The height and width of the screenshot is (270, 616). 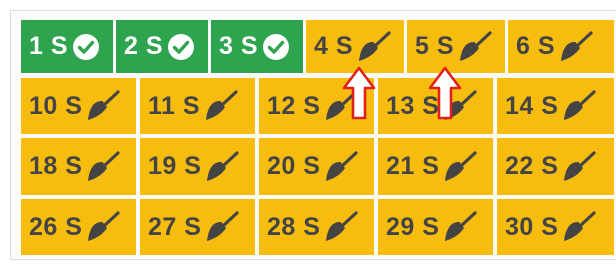 I want to click on room-label: 3 S, so click(x=239, y=46).